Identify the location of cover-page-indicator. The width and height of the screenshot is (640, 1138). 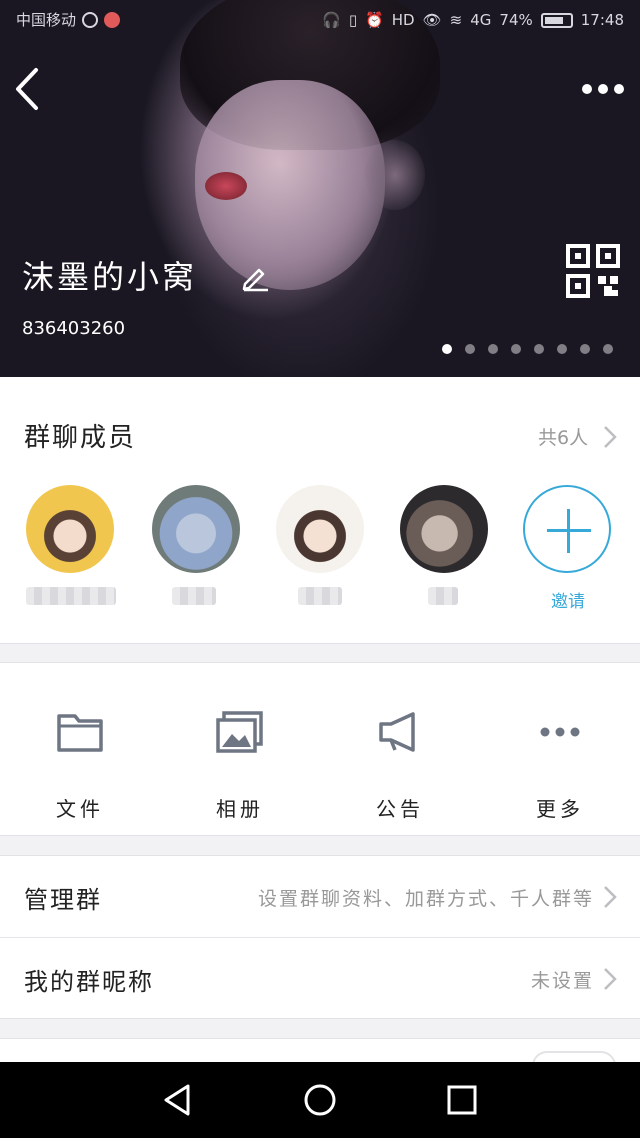
(527, 349).